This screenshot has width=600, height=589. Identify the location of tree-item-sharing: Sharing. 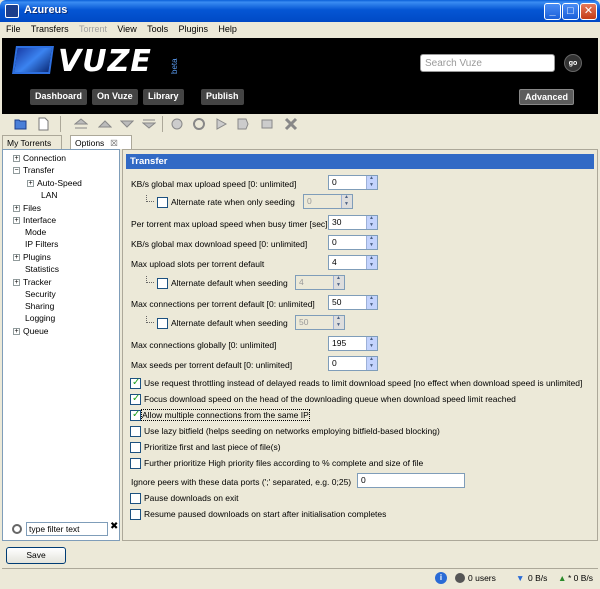
(39, 306).